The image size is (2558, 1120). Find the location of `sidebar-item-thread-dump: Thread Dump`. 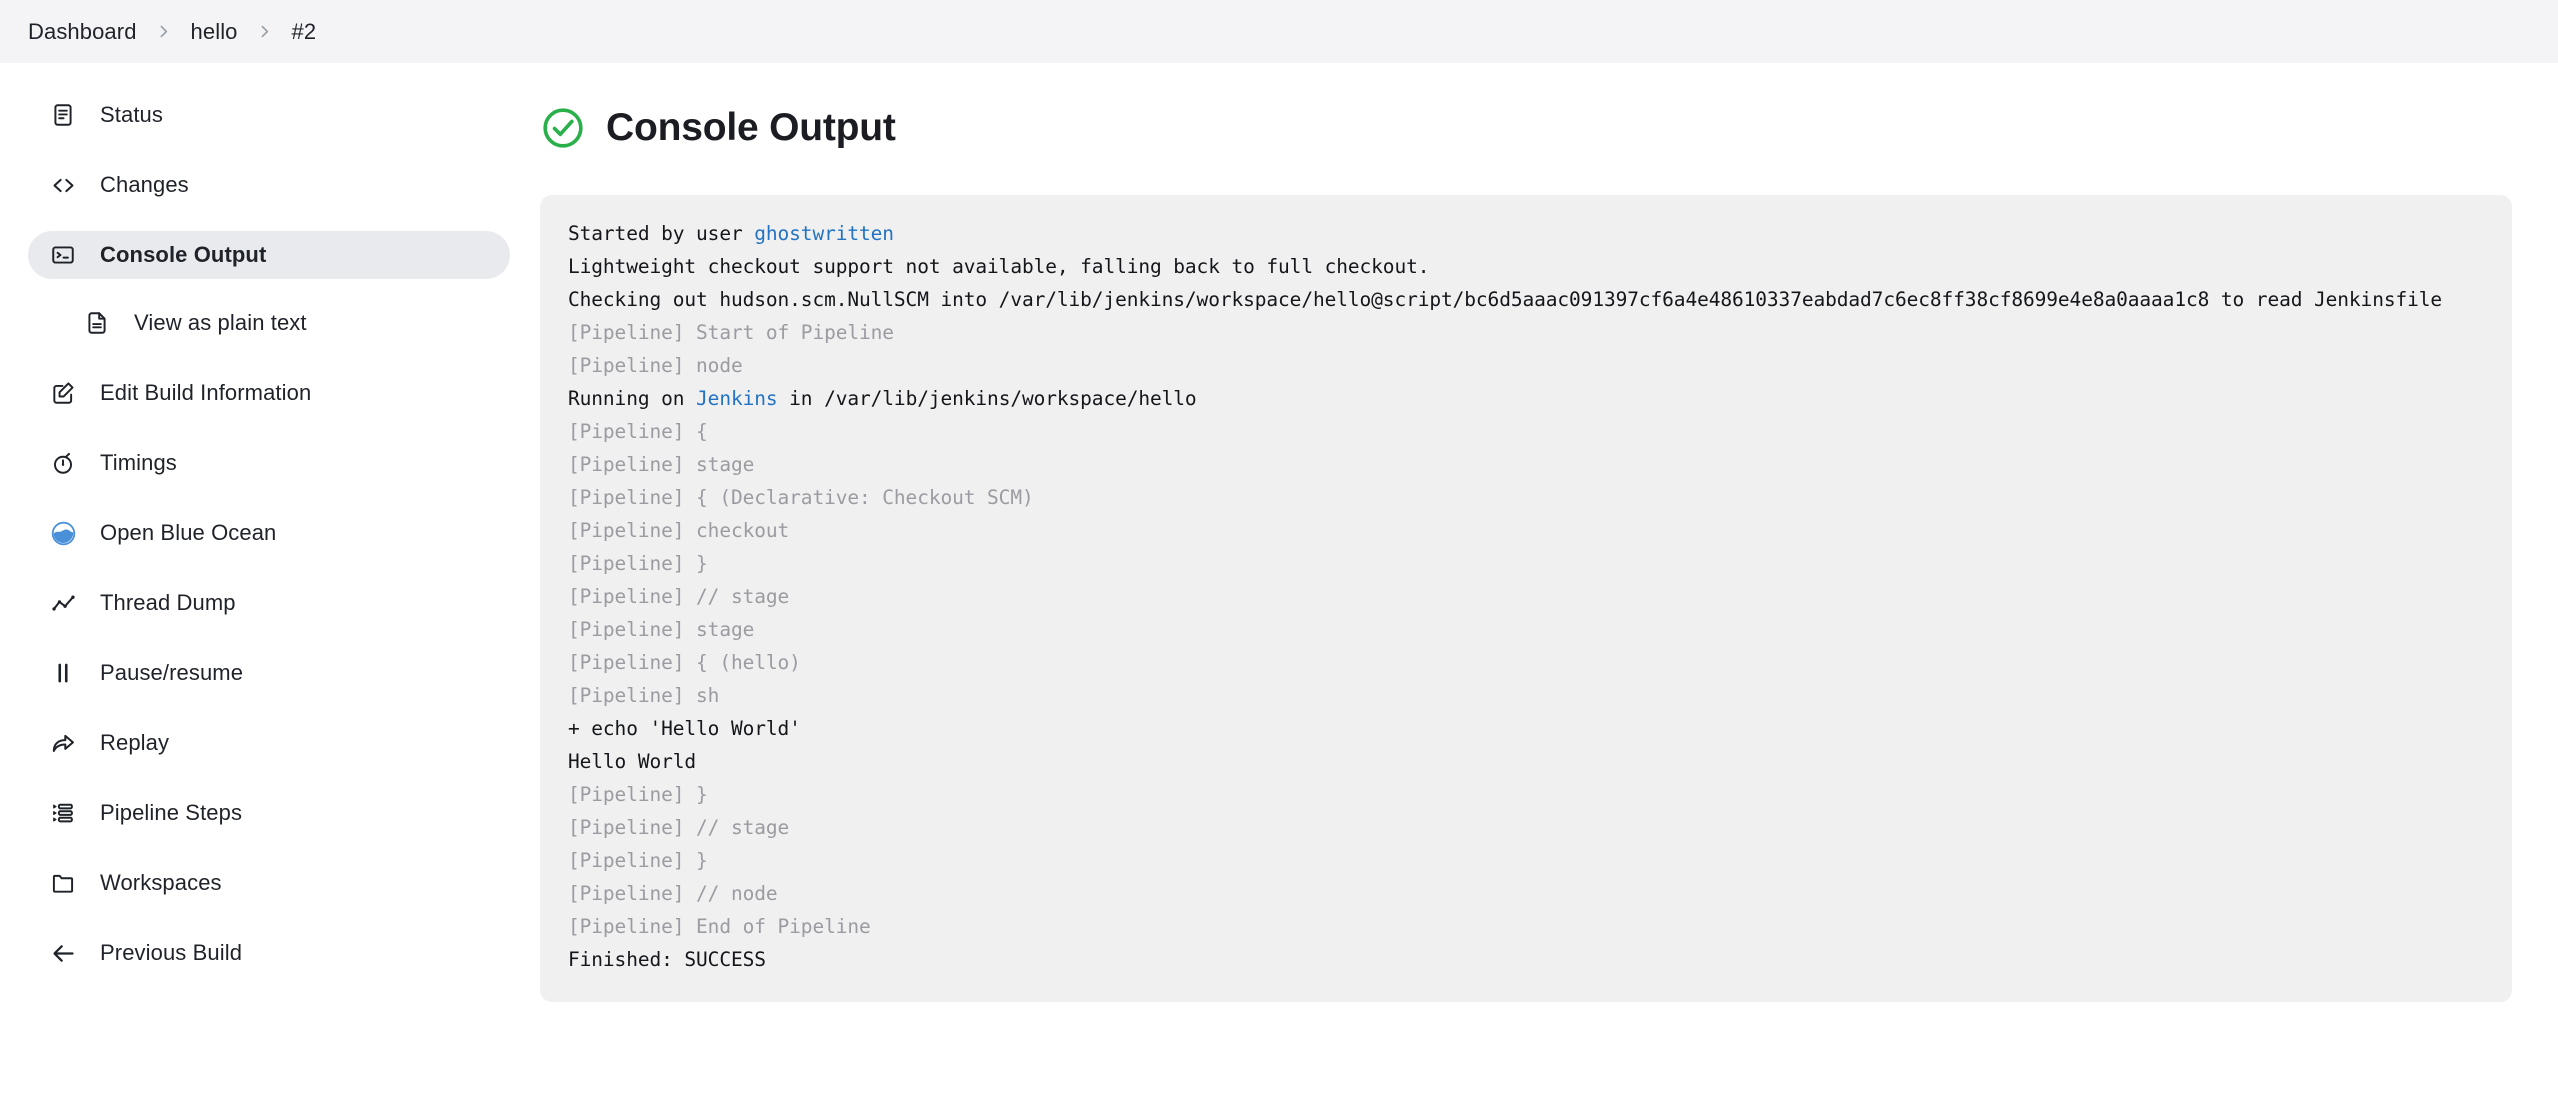

sidebar-item-thread-dump: Thread Dump is located at coordinates (269, 603).